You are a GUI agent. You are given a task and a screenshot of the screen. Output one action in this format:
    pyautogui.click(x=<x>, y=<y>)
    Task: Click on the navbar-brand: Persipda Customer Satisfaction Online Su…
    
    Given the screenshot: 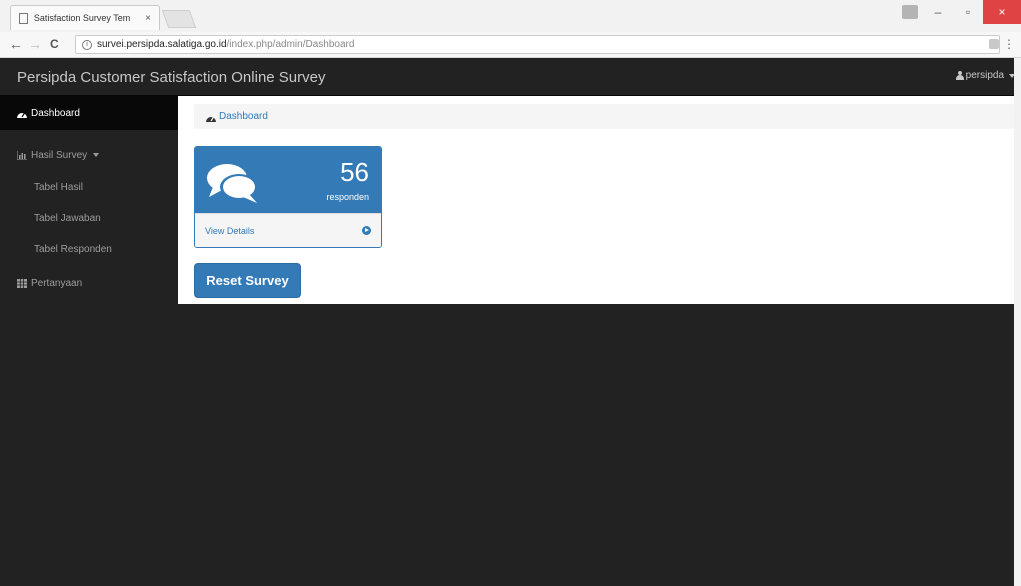 What is the action you would take?
    pyautogui.click(x=171, y=77)
    